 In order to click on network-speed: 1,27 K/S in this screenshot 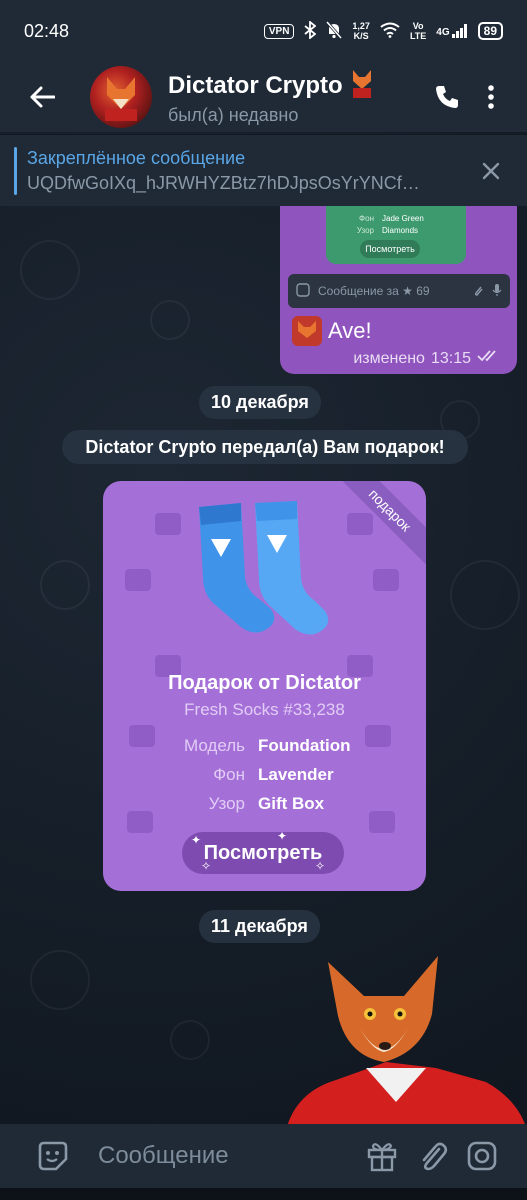, I will do `click(361, 31)`.